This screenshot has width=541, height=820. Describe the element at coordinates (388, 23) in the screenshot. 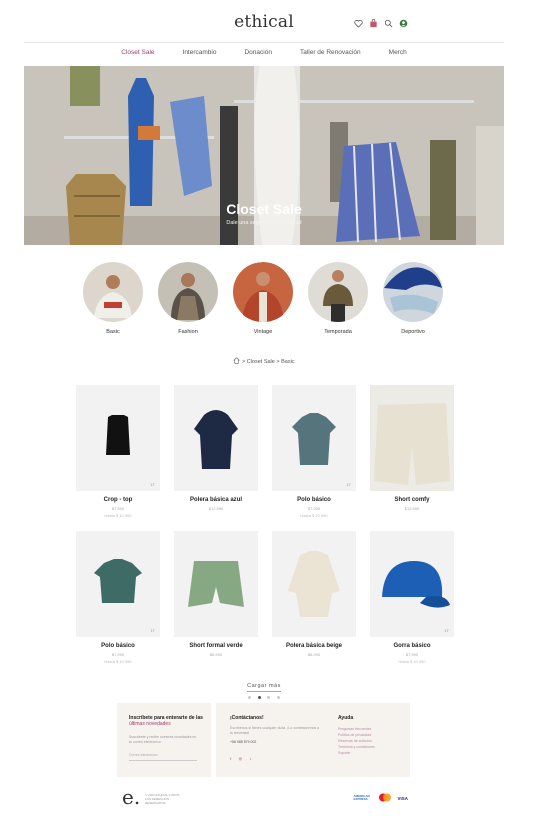

I see `search-icon` at that location.